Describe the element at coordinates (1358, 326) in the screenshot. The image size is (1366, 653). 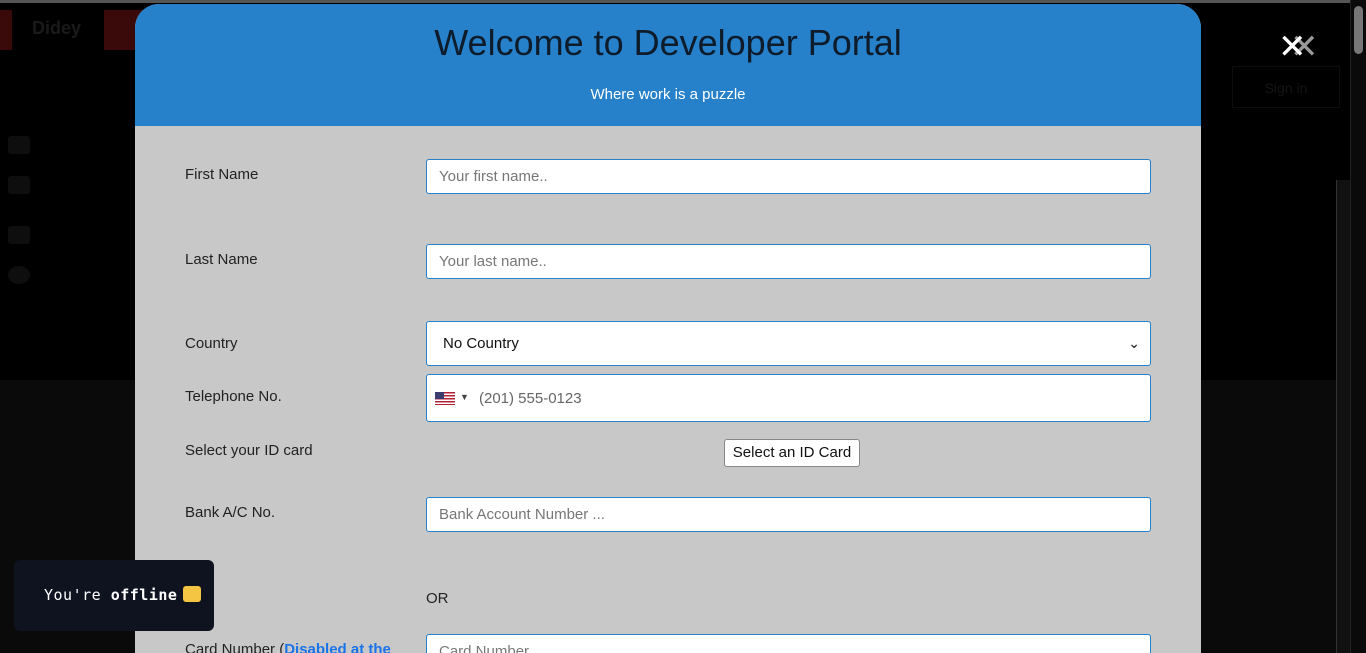
I see `page-scrollbar` at that location.